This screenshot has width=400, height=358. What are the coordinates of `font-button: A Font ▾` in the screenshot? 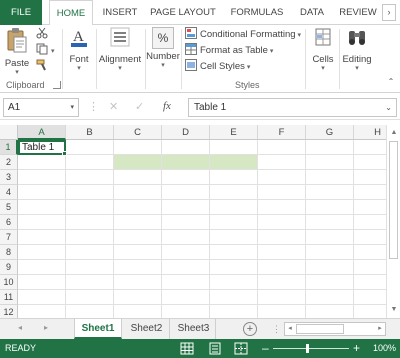 It's located at (79, 50).